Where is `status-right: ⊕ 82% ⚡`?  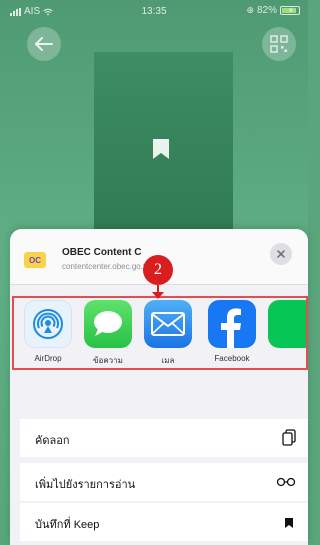
status-right: ⊕ 82% ⚡ is located at coordinates (273, 10).